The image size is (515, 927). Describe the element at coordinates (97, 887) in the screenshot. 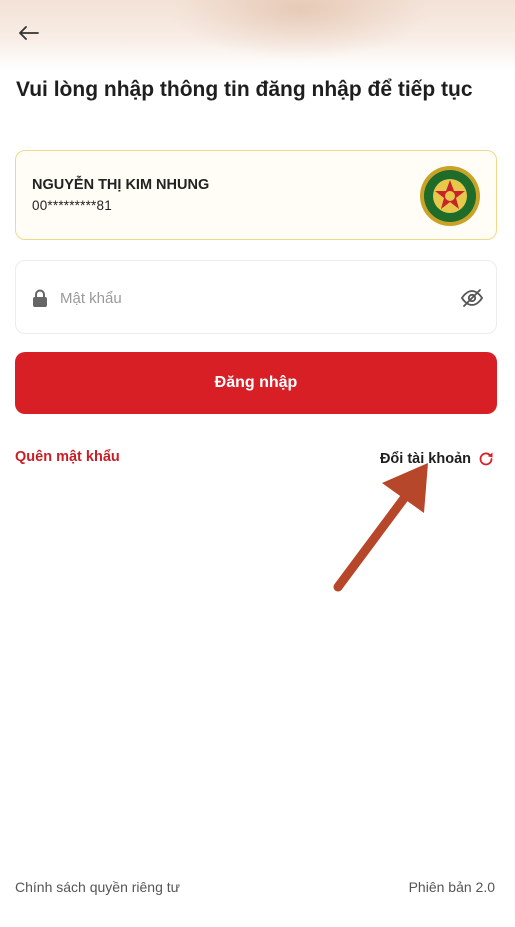

I see `privacy-policy-link: Chính sách quyền riêng tư` at that location.